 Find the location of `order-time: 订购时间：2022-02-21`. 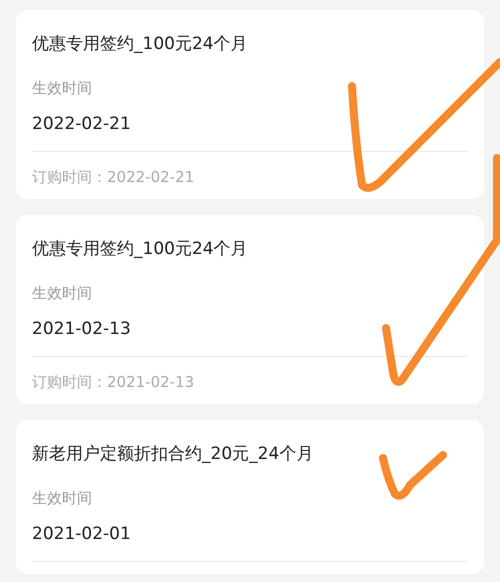

order-time: 订购时间：2022-02-21 is located at coordinates (114, 177).